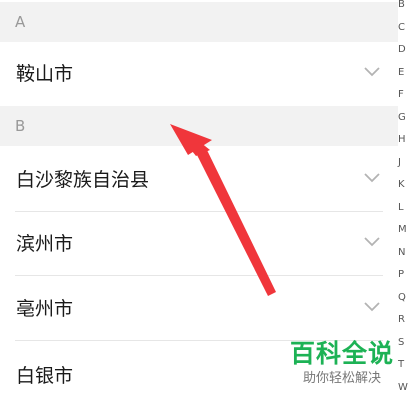 The width and height of the screenshot is (408, 408). I want to click on watermark-title: 百科全说, so click(341, 353).